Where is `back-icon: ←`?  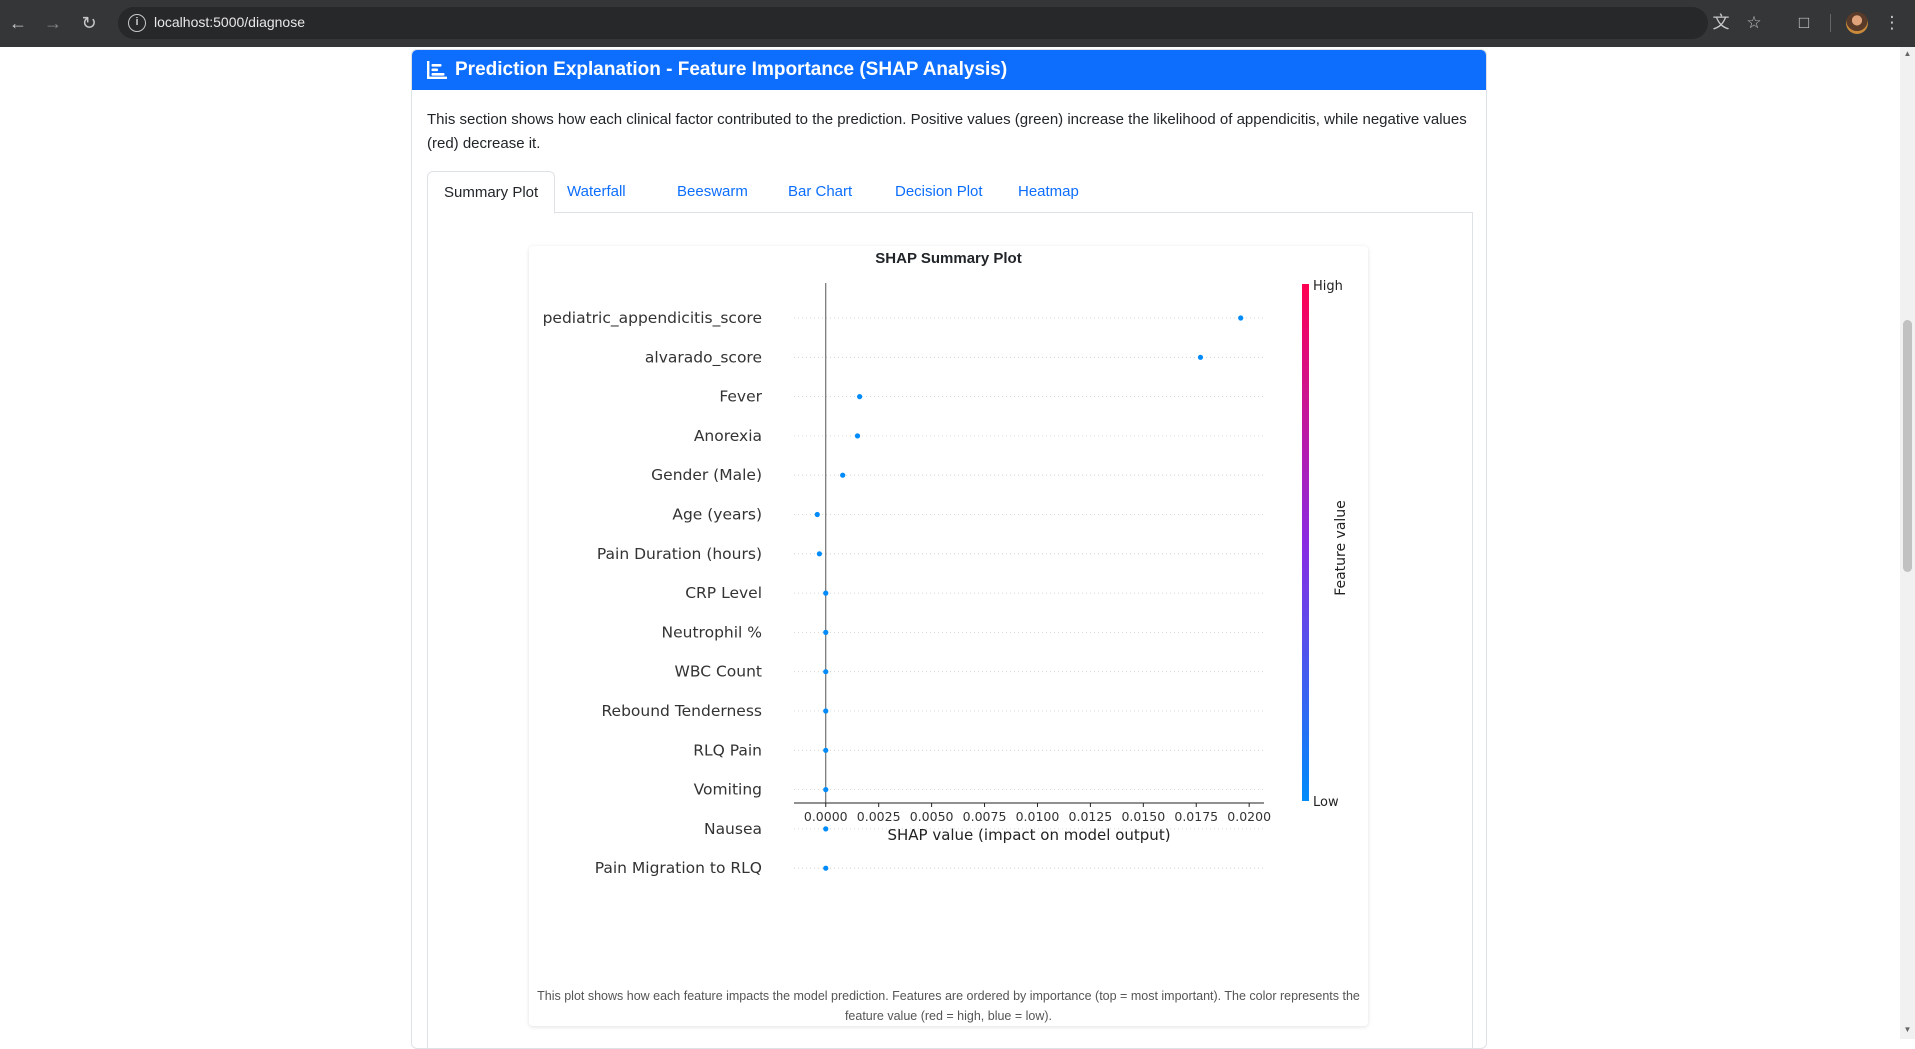
back-icon: ← is located at coordinates (18, 23).